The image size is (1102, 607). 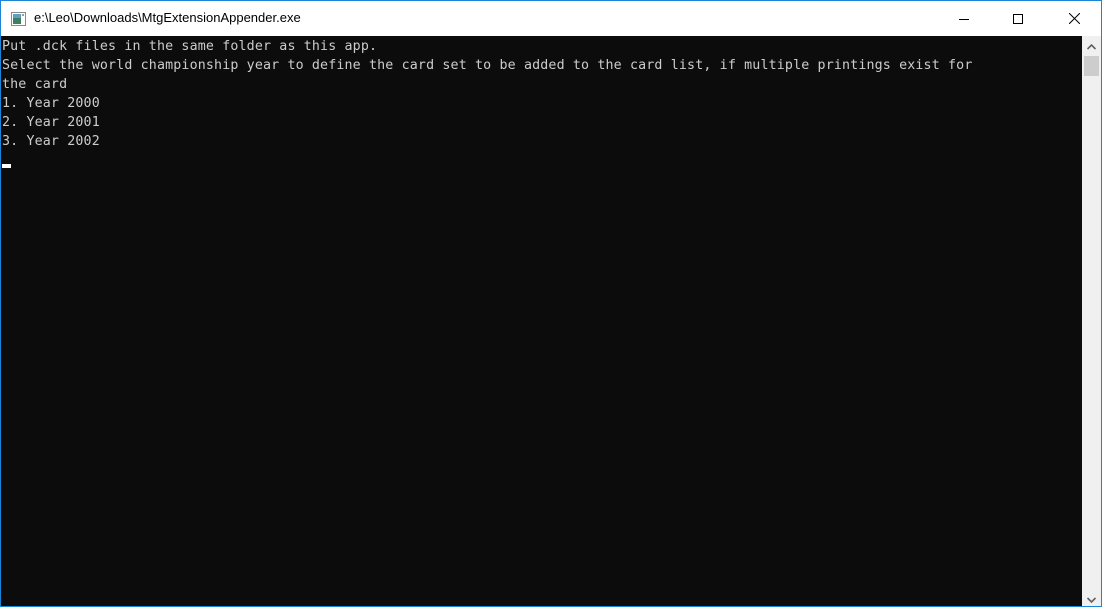 I want to click on scroll-thumb, so click(x=1091, y=66).